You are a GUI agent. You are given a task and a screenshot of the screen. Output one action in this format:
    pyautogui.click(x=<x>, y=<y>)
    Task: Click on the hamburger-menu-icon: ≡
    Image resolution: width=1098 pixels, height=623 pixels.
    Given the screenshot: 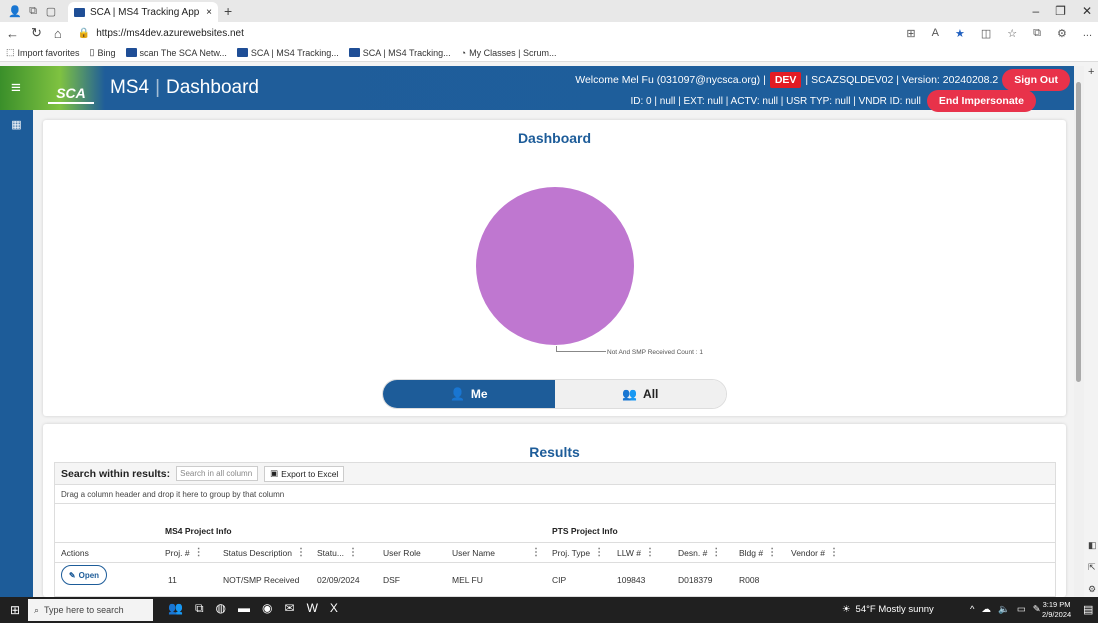 What is the action you would take?
    pyautogui.click(x=16, y=88)
    